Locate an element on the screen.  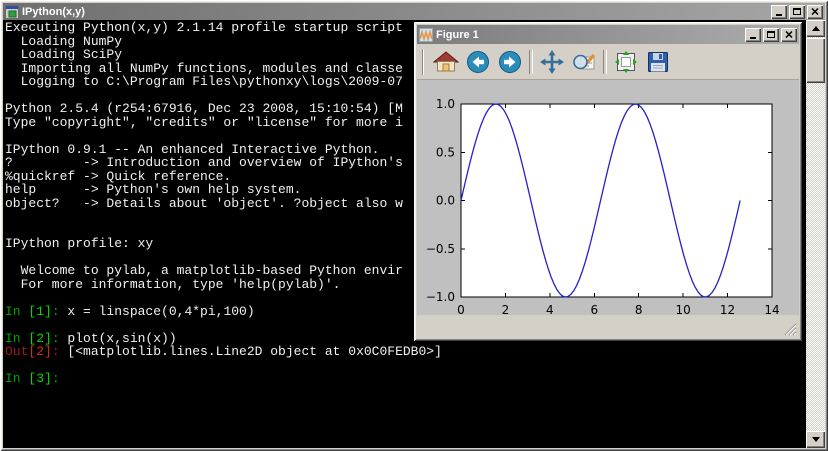
zoom-rect-icon is located at coordinates (584, 61).